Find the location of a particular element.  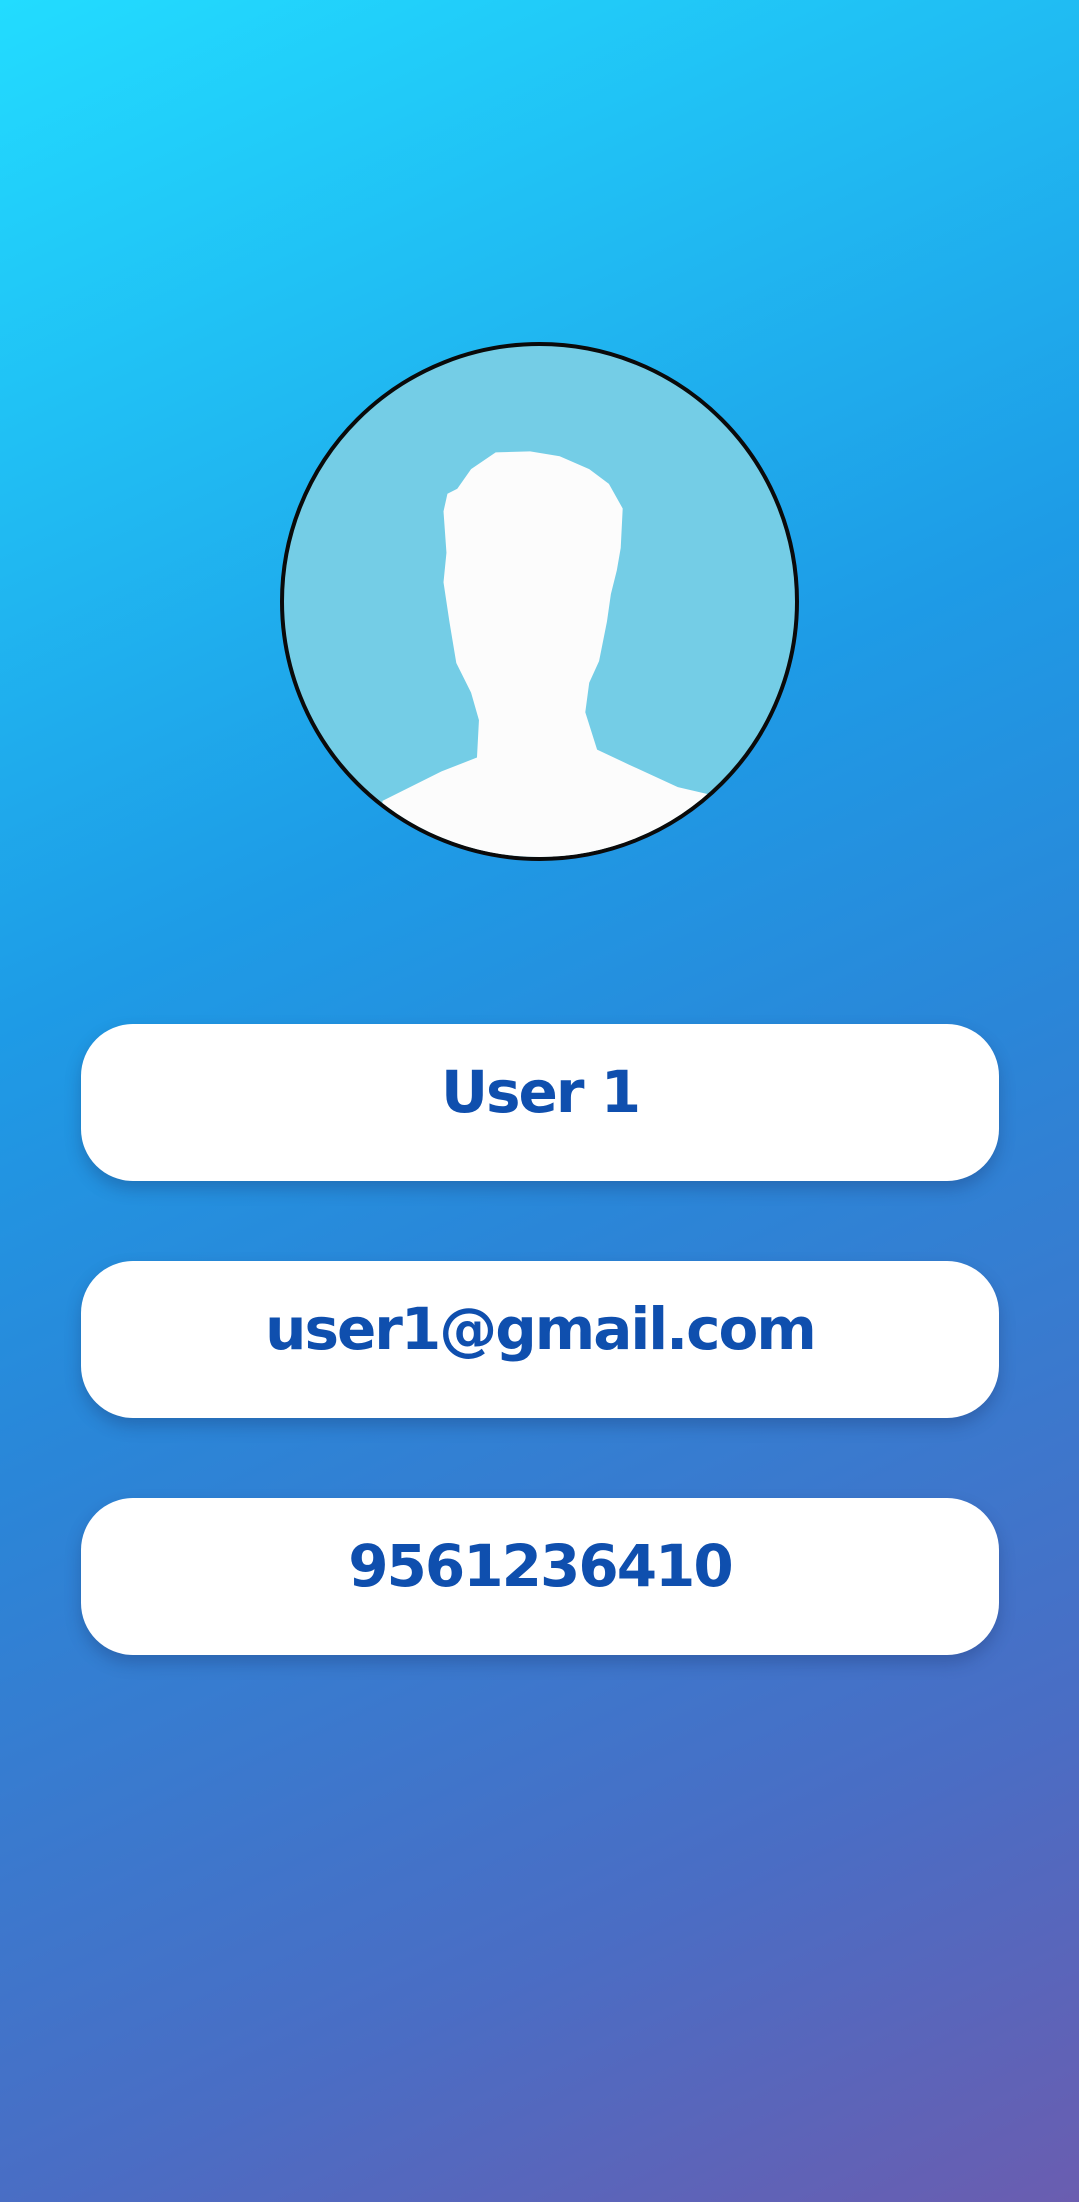

name-value: User 1 is located at coordinates (540, 1091).